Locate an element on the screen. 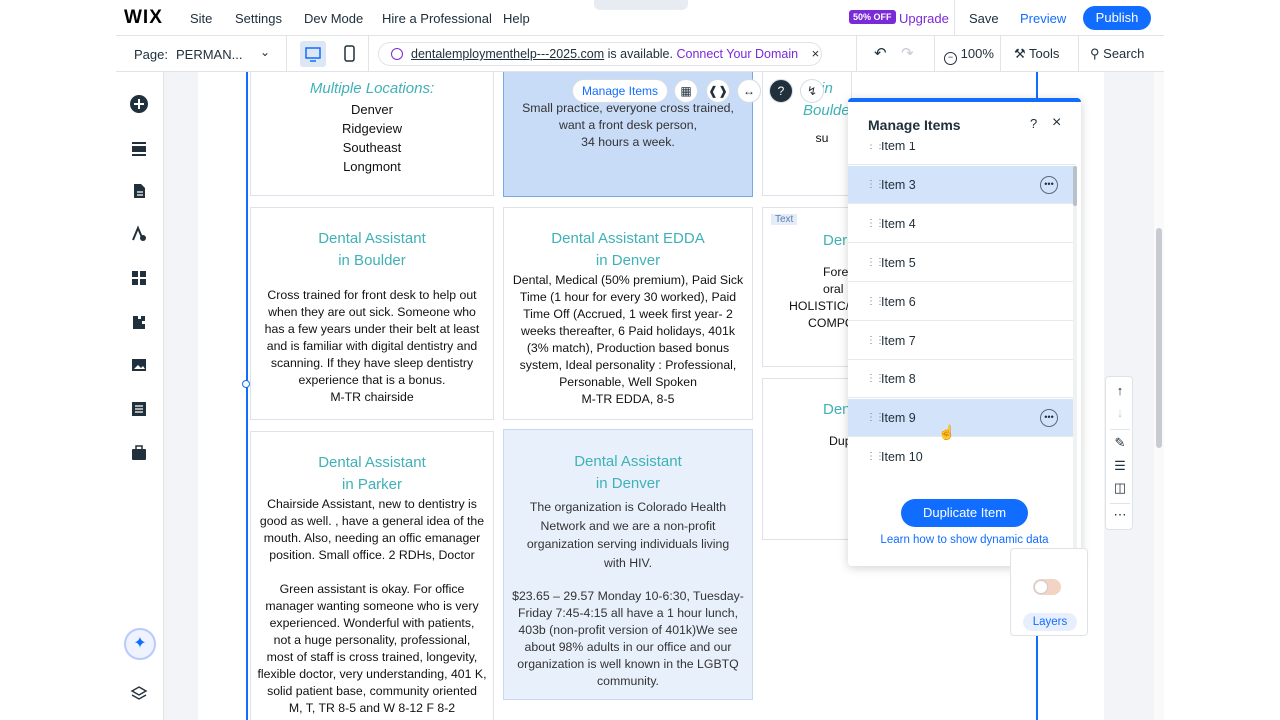  move-down-icon: ↓ is located at coordinates (1120, 412).